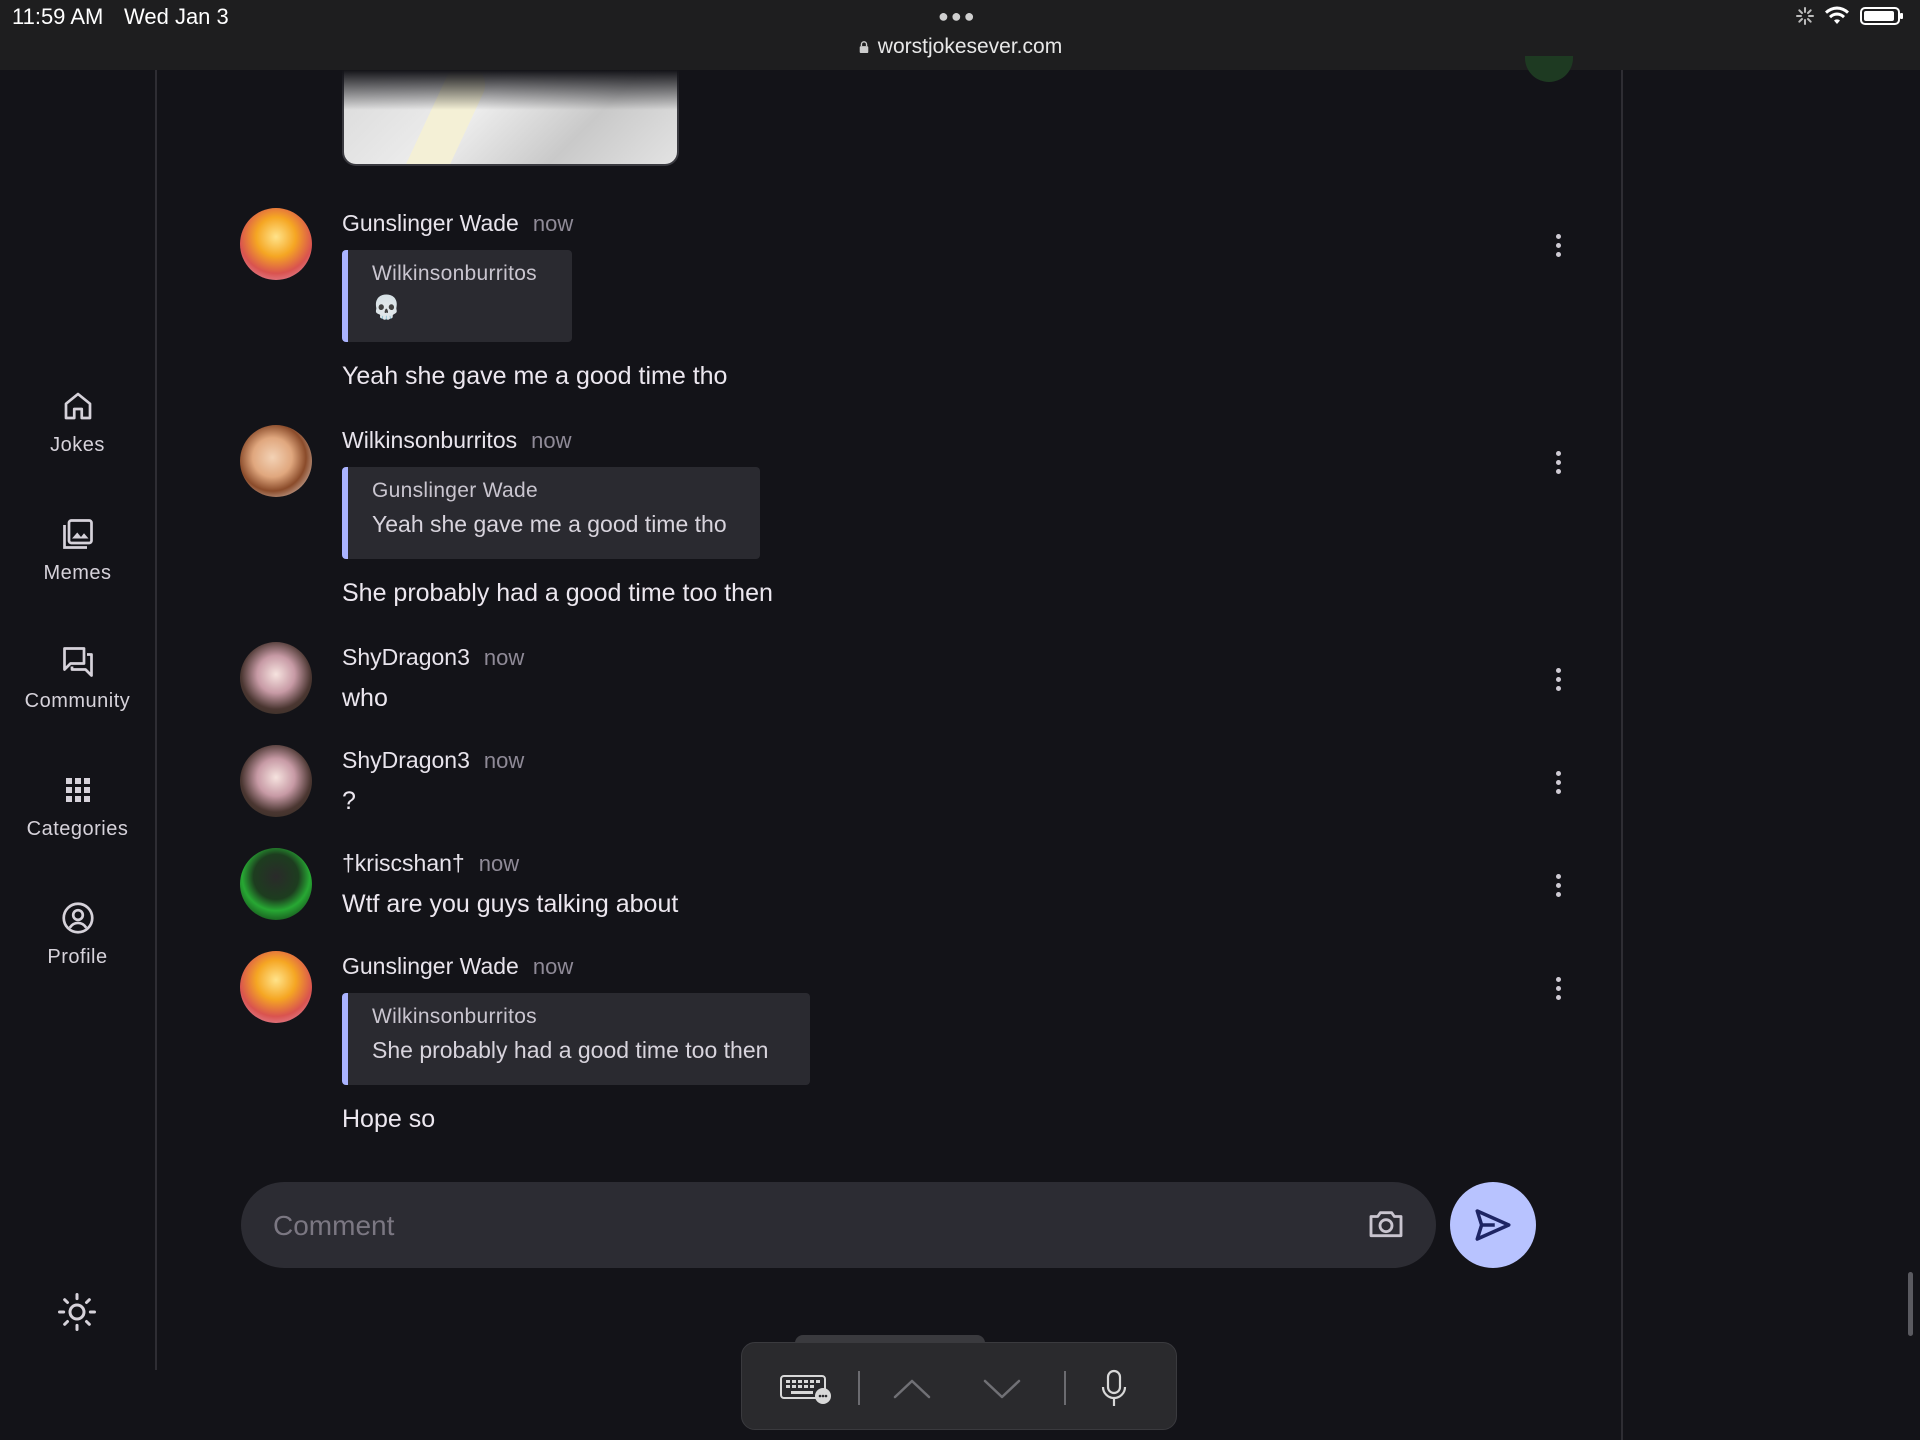 Image resolution: width=1920 pixels, height=1440 pixels. What do you see at coordinates (77, 550) in the screenshot?
I see `sidebar-item-memes: Memes` at bounding box center [77, 550].